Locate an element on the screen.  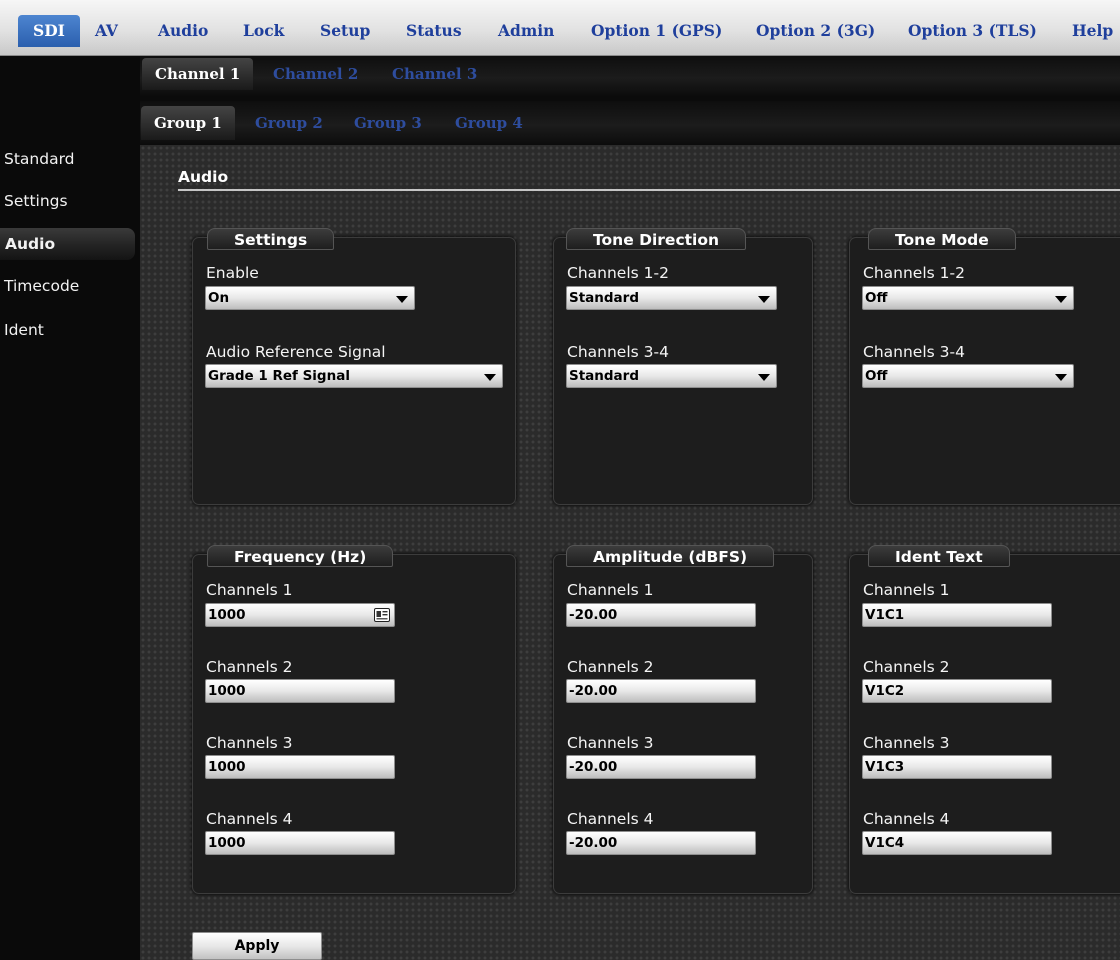
tone-direction-ch34-value: Standard is located at coordinates (604, 376).